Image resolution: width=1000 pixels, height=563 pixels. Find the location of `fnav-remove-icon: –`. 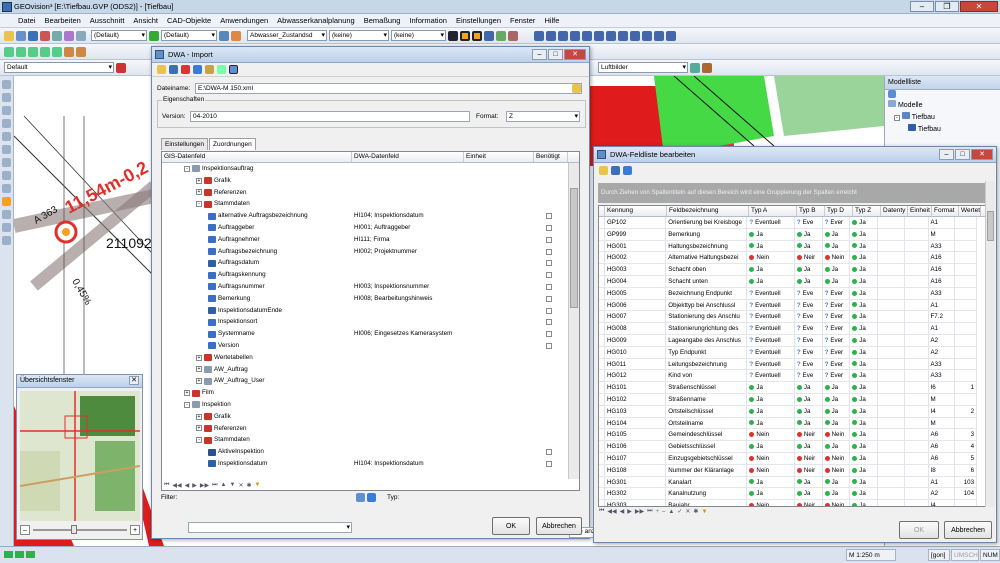

fnav-remove-icon: – is located at coordinates (663, 512).